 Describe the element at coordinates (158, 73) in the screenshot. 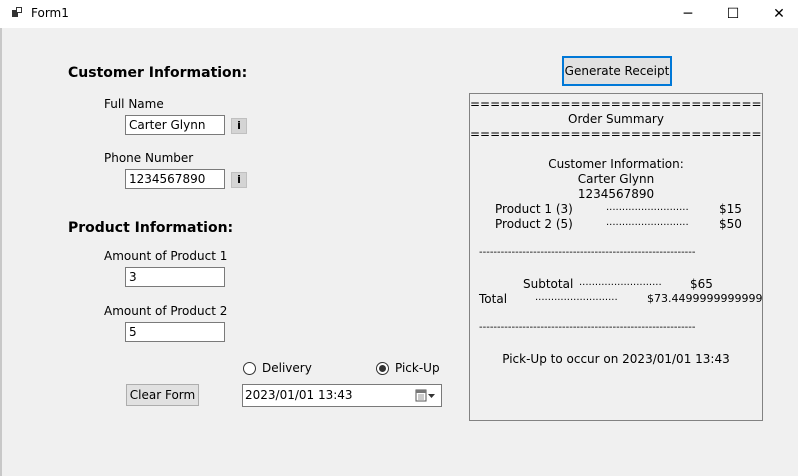

I see `customer-info-heading: Customer Information:` at that location.